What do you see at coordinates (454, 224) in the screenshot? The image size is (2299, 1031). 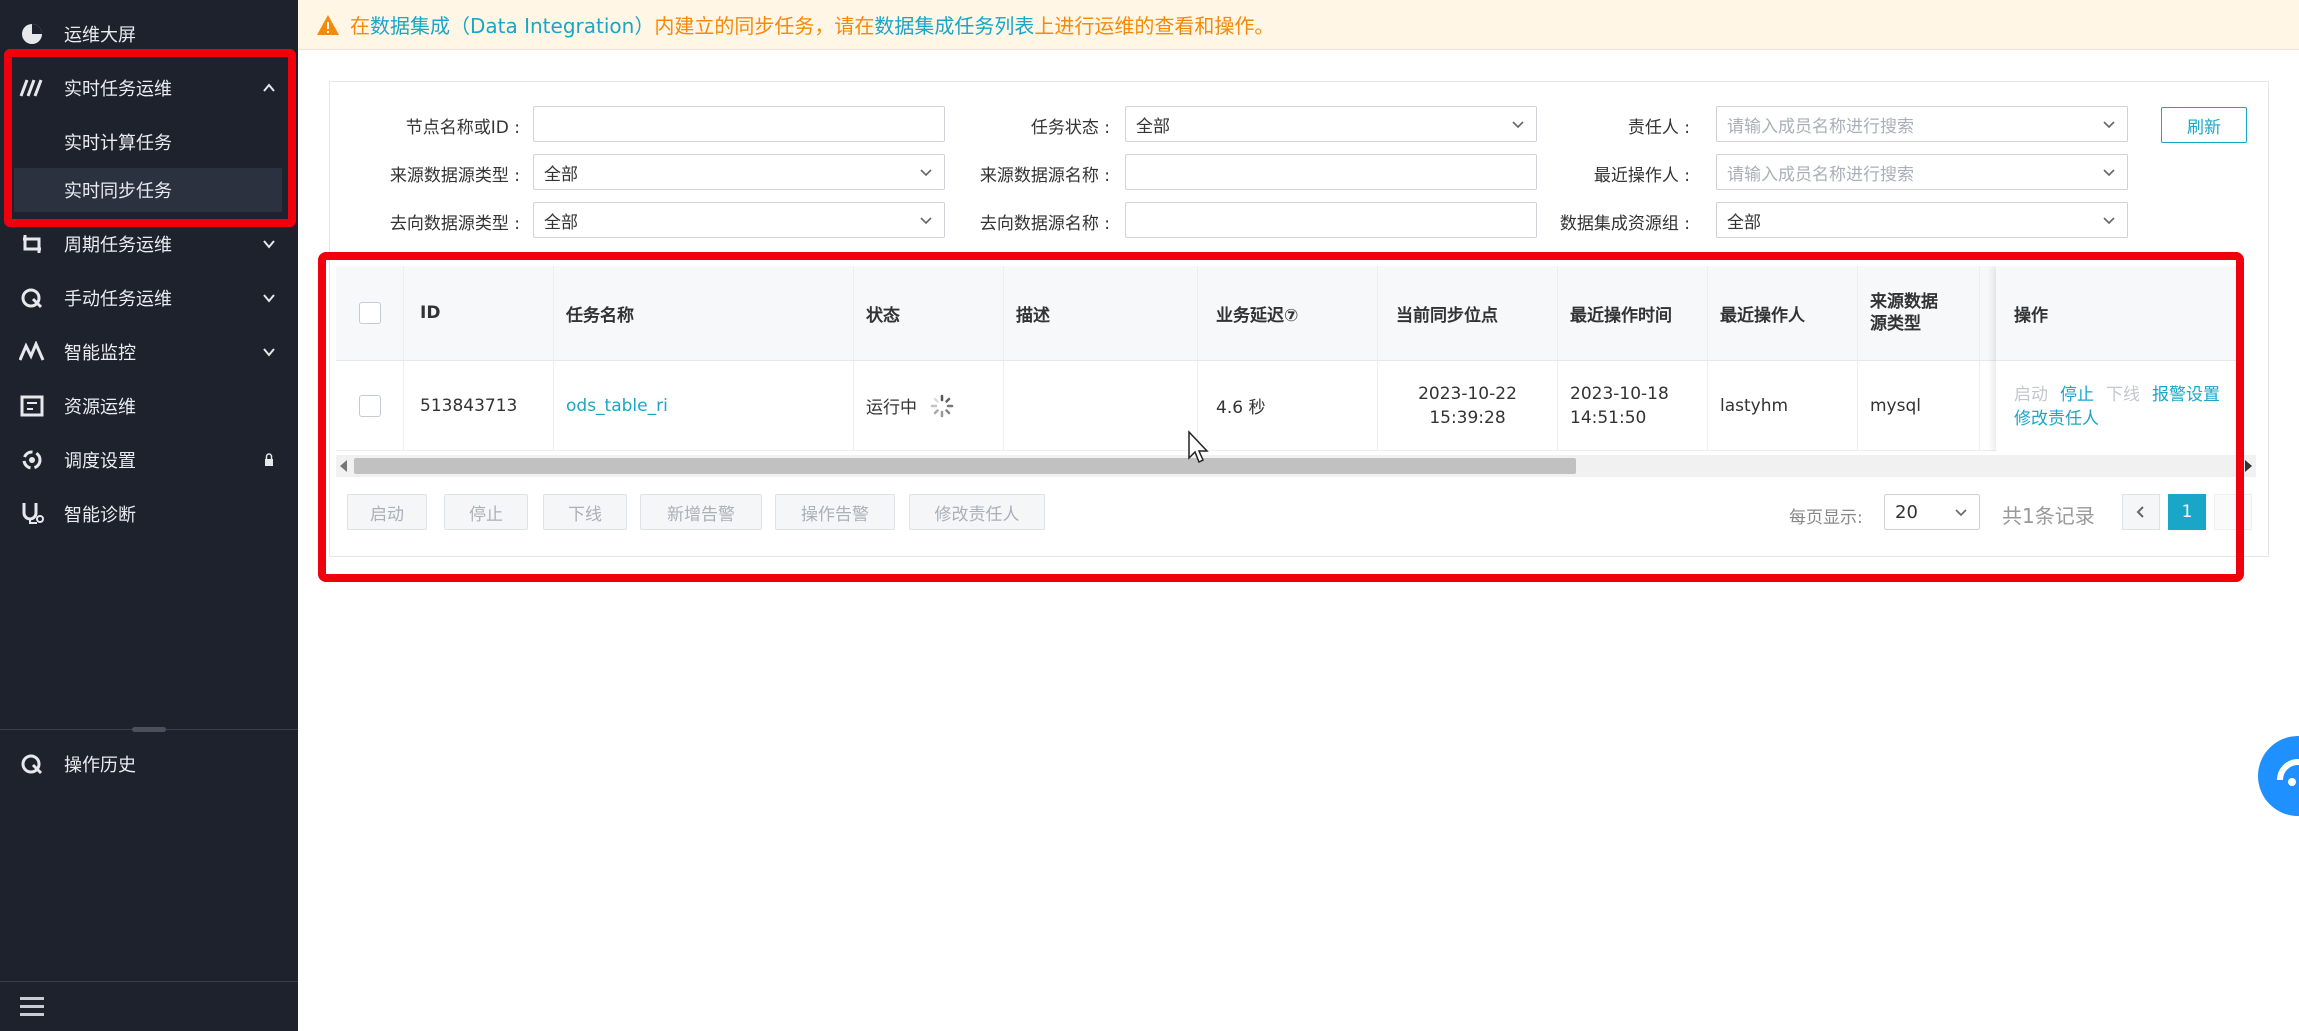 I see `target-type-label: 去向数据源类型 :` at bounding box center [454, 224].